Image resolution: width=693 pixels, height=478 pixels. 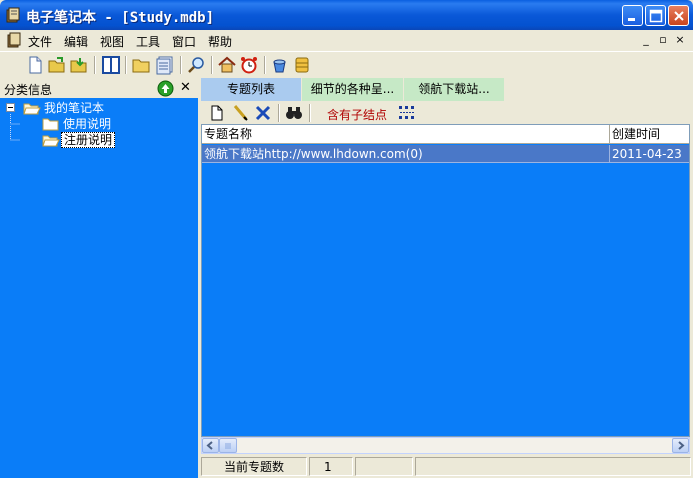 I want to click on scroll-right-button, so click(x=680, y=445).